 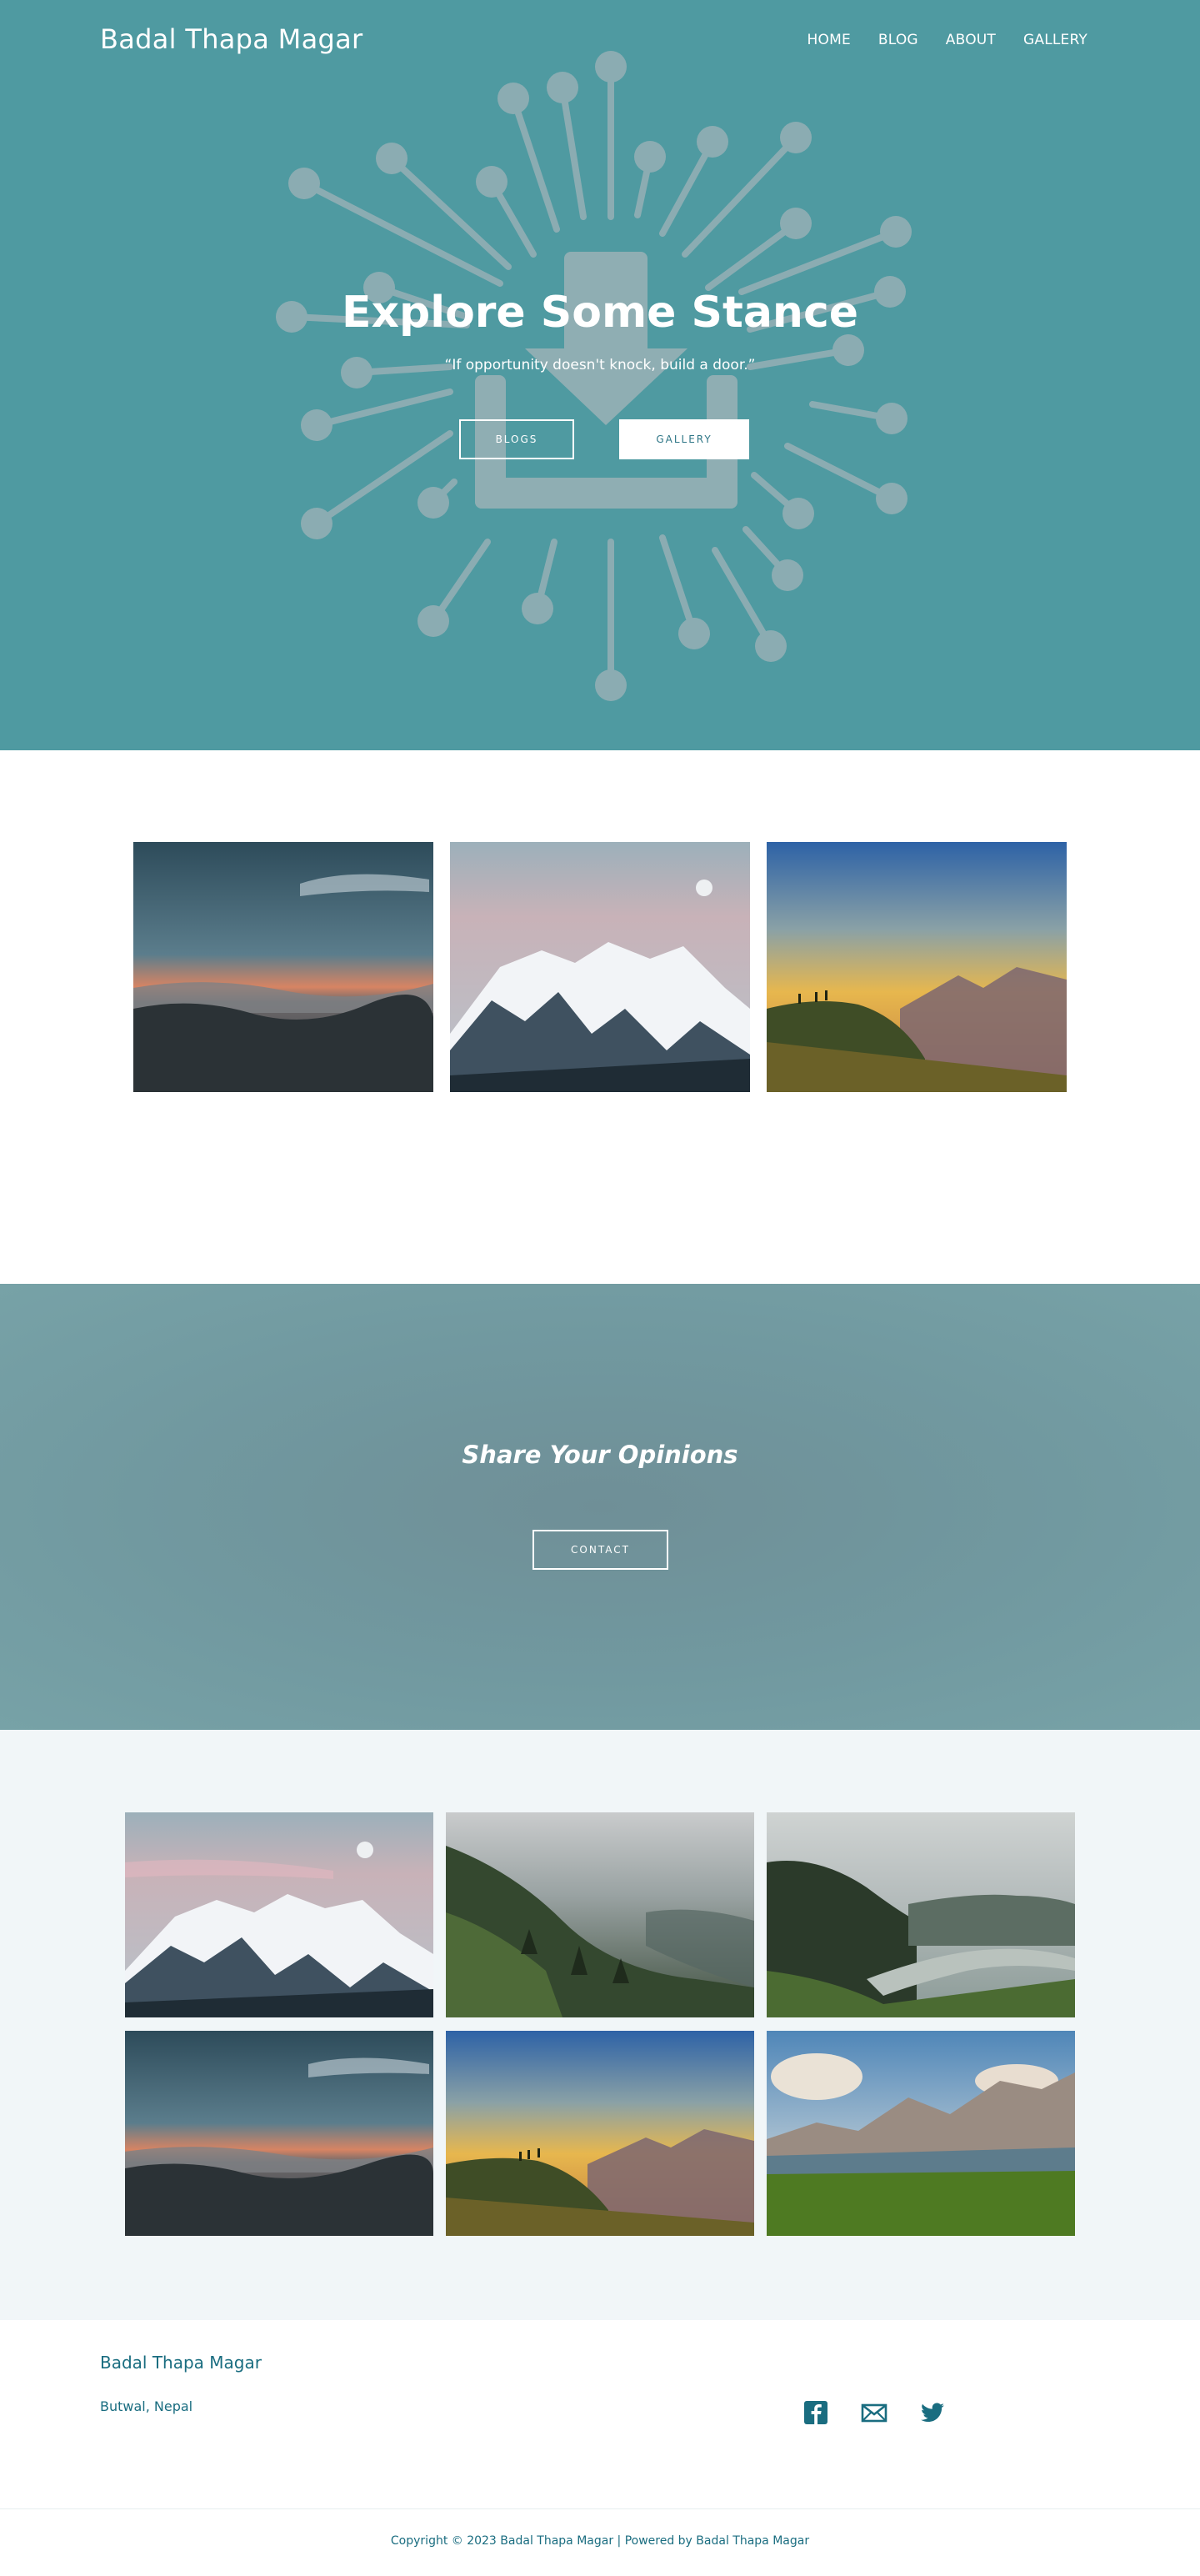 What do you see at coordinates (921, 2133) in the screenshot?
I see `gallery-photo-lake-mountains` at bounding box center [921, 2133].